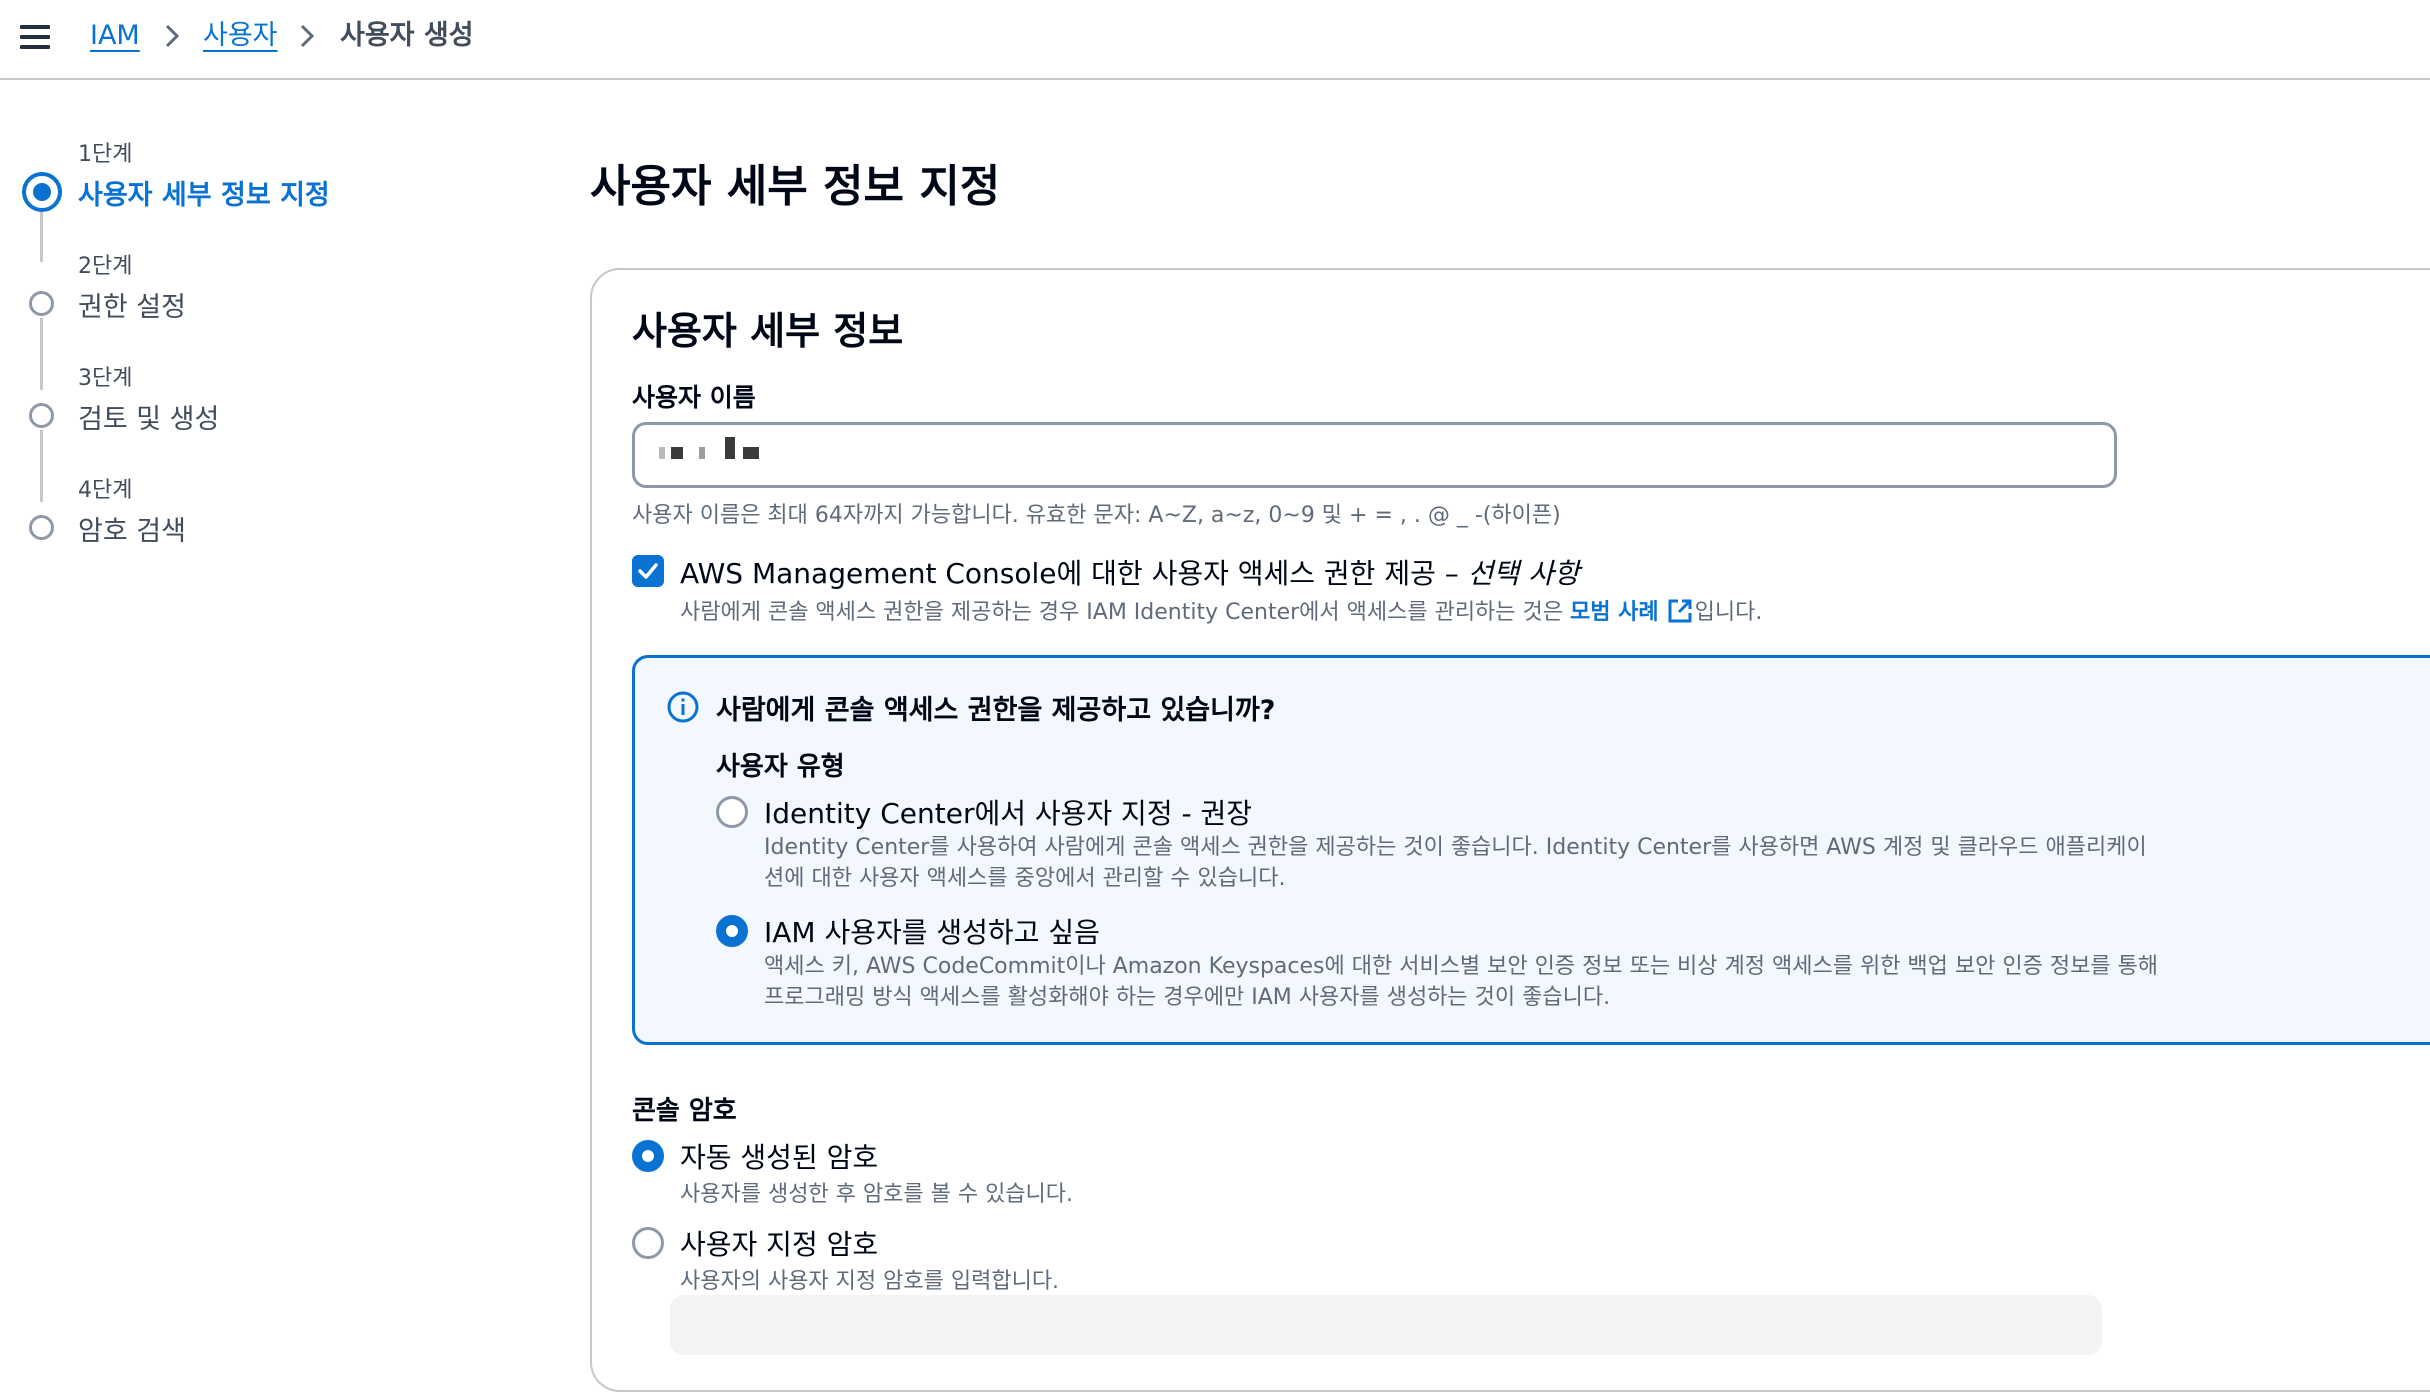 Image resolution: width=2430 pixels, height=1392 pixels. Describe the element at coordinates (732, 931) in the screenshot. I see `iam-user-radio` at that location.